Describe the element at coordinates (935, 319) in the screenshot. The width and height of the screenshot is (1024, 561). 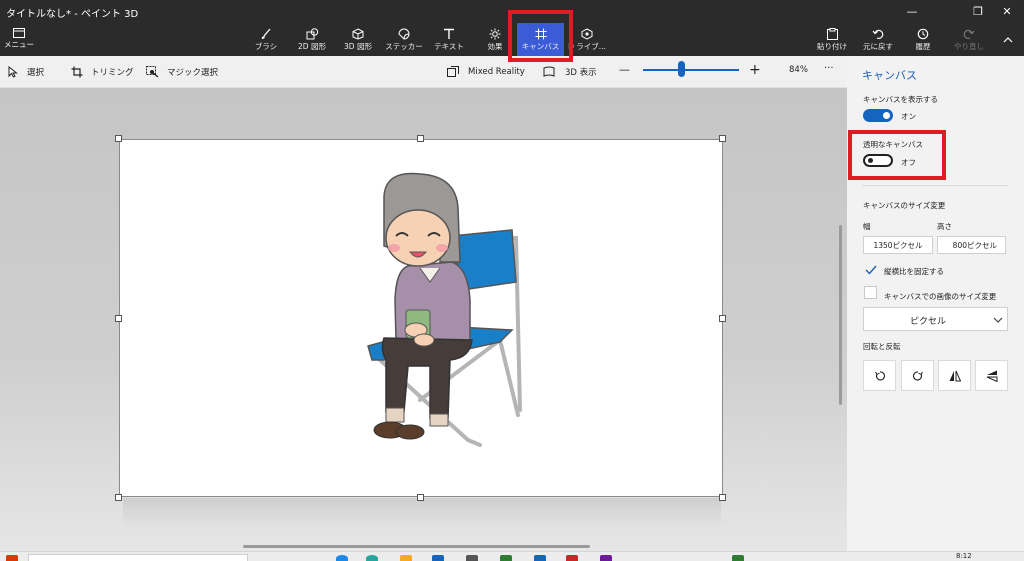
I see `unit-dropdown: ピクセル` at that location.